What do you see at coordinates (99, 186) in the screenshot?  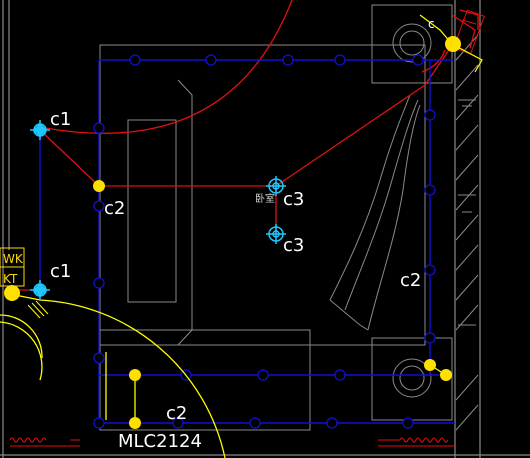 I see `junction-left` at bounding box center [99, 186].